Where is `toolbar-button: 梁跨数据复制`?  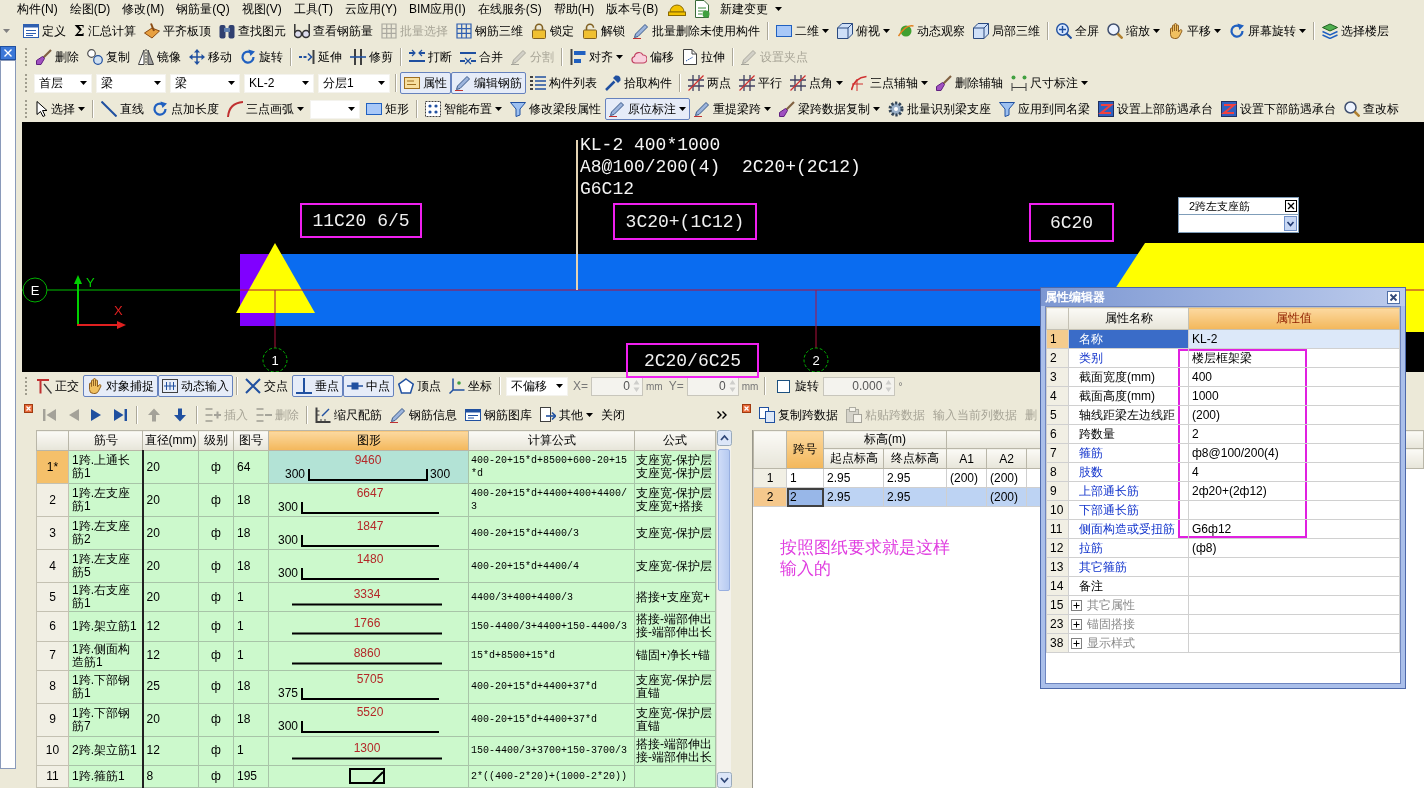
toolbar-button: 梁跨数据复制 is located at coordinates (829, 109).